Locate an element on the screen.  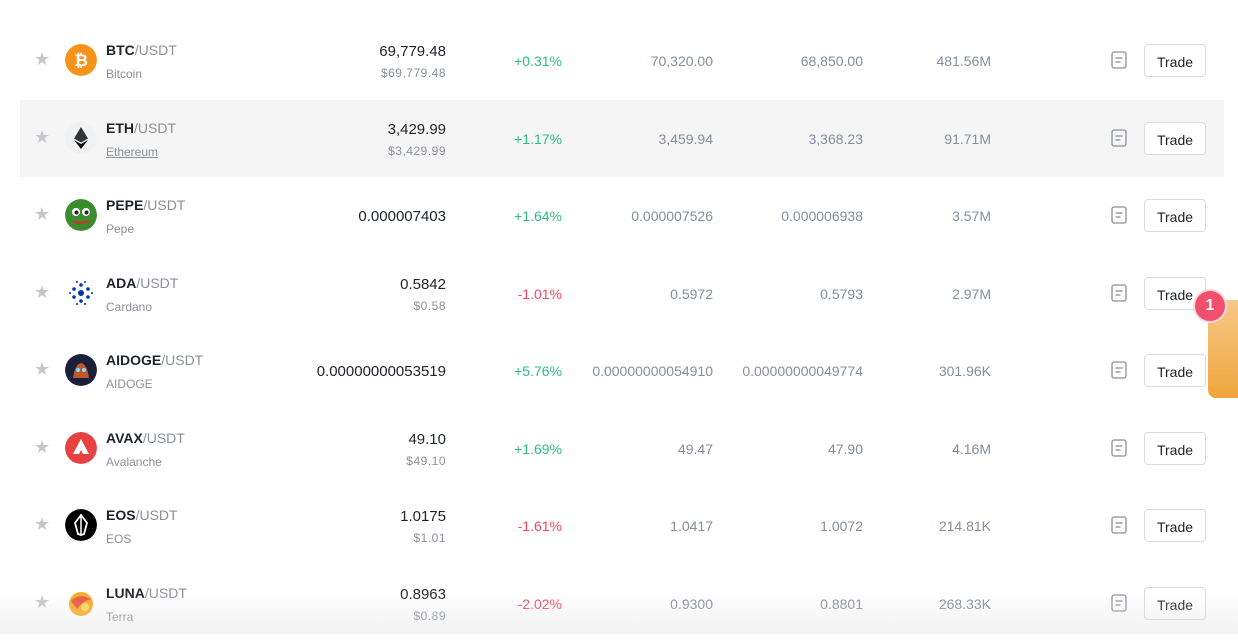
high-24h: 0.000007526 is located at coordinates (672, 216).